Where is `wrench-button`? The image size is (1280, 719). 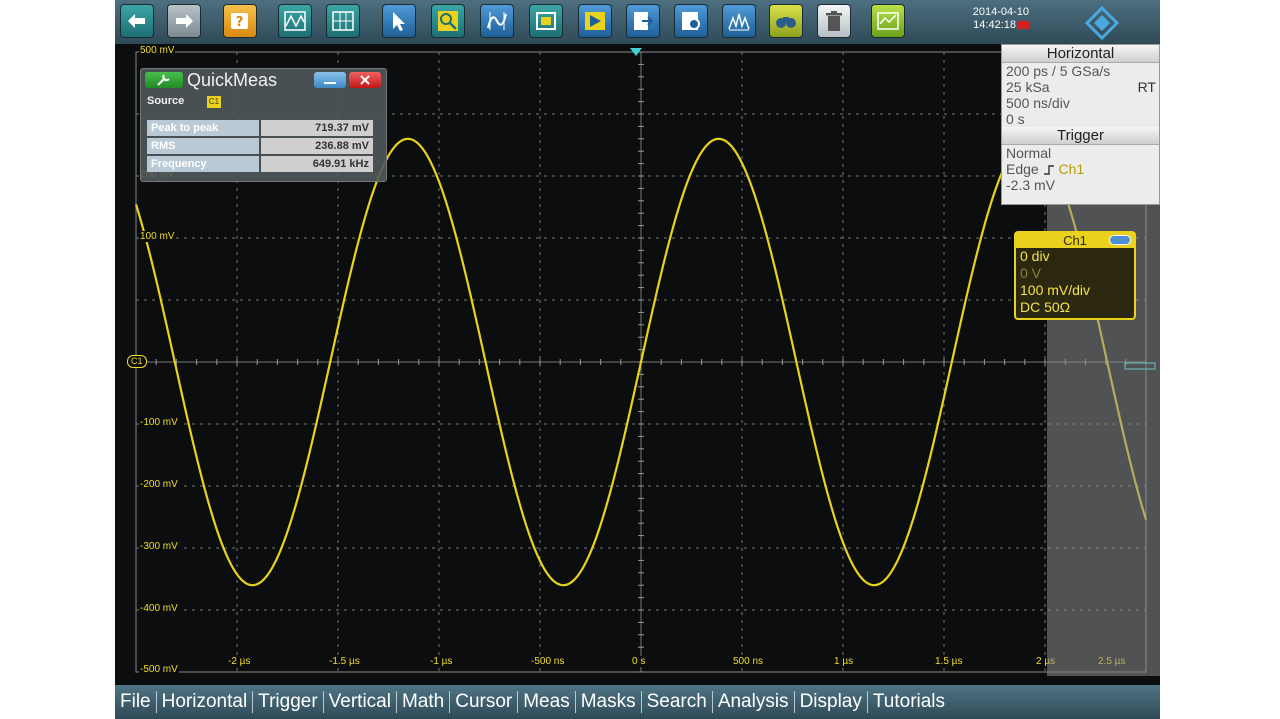
wrench-button is located at coordinates (164, 80).